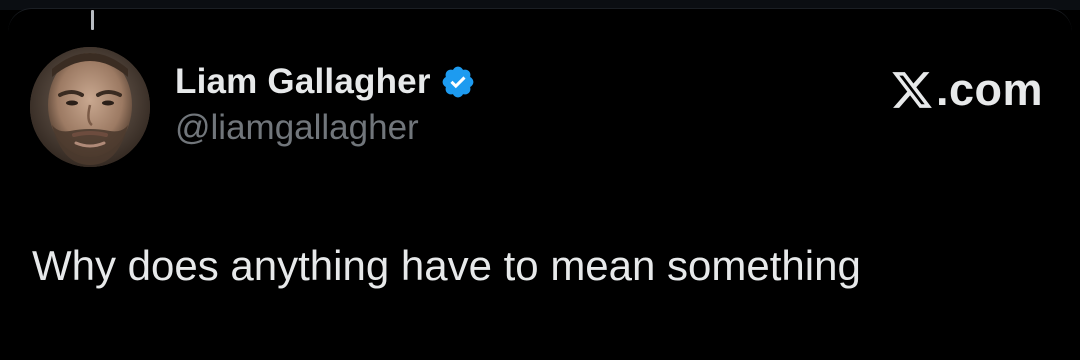 The height and width of the screenshot is (360, 1080). Describe the element at coordinates (303, 82) in the screenshot. I see `author-display-name: Liam Gallagher` at that location.